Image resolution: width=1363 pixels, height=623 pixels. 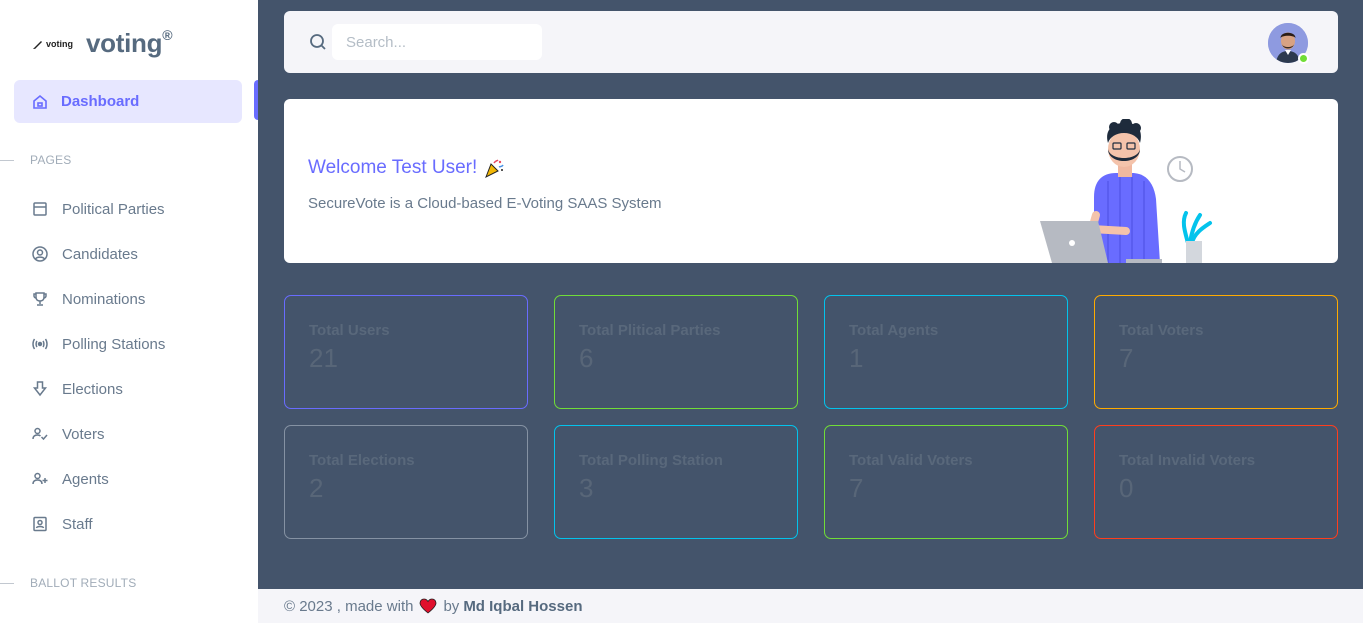 I want to click on footer-prefix: © 2023 , made with, so click(x=349, y=606).